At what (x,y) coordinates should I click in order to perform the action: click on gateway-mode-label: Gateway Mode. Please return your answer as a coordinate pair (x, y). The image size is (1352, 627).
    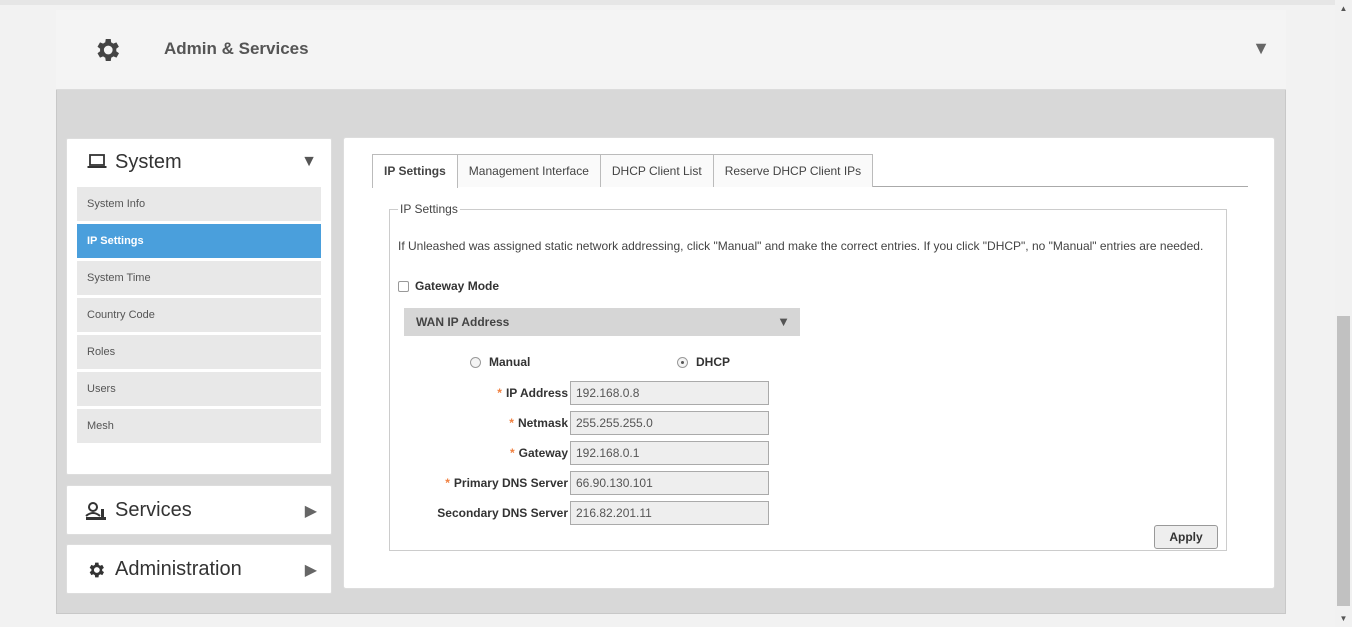
    Looking at the image, I should click on (457, 286).